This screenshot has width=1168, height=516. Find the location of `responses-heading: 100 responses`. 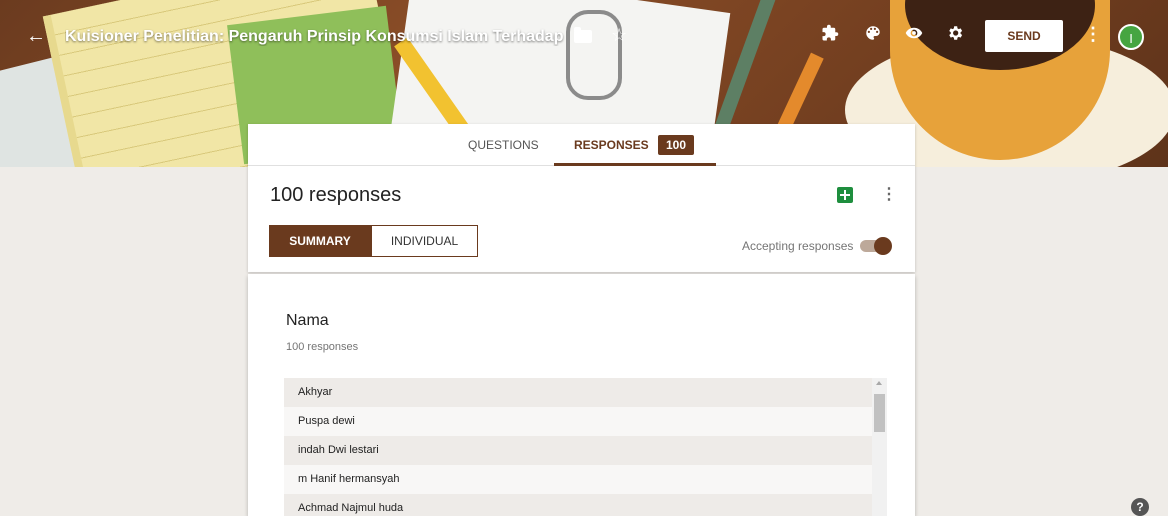

responses-heading: 100 responses is located at coordinates (336, 195).